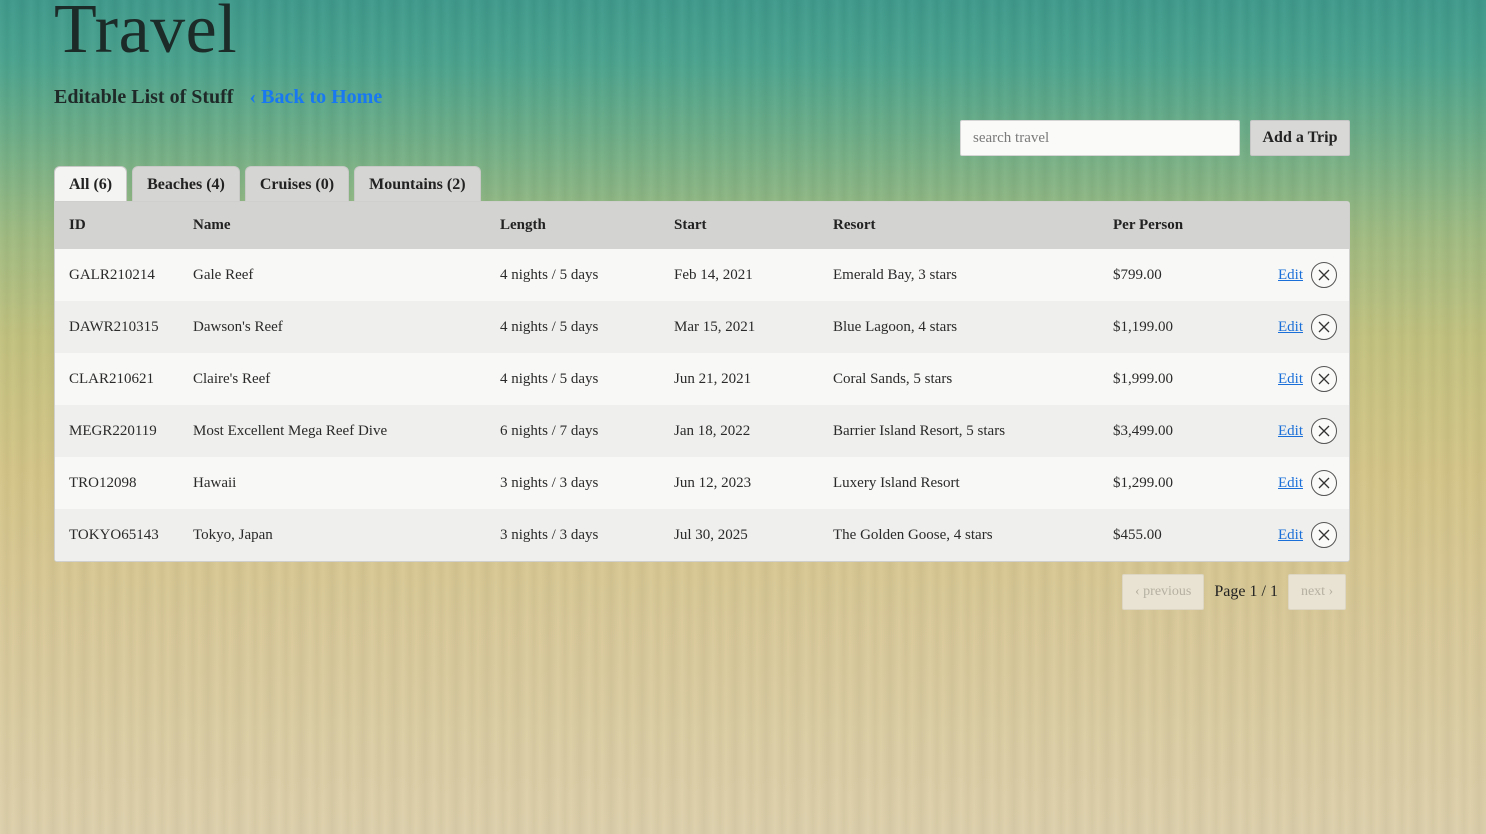 This screenshot has height=834, width=1486. I want to click on cell-resort: Luxery Island Resort, so click(896, 482).